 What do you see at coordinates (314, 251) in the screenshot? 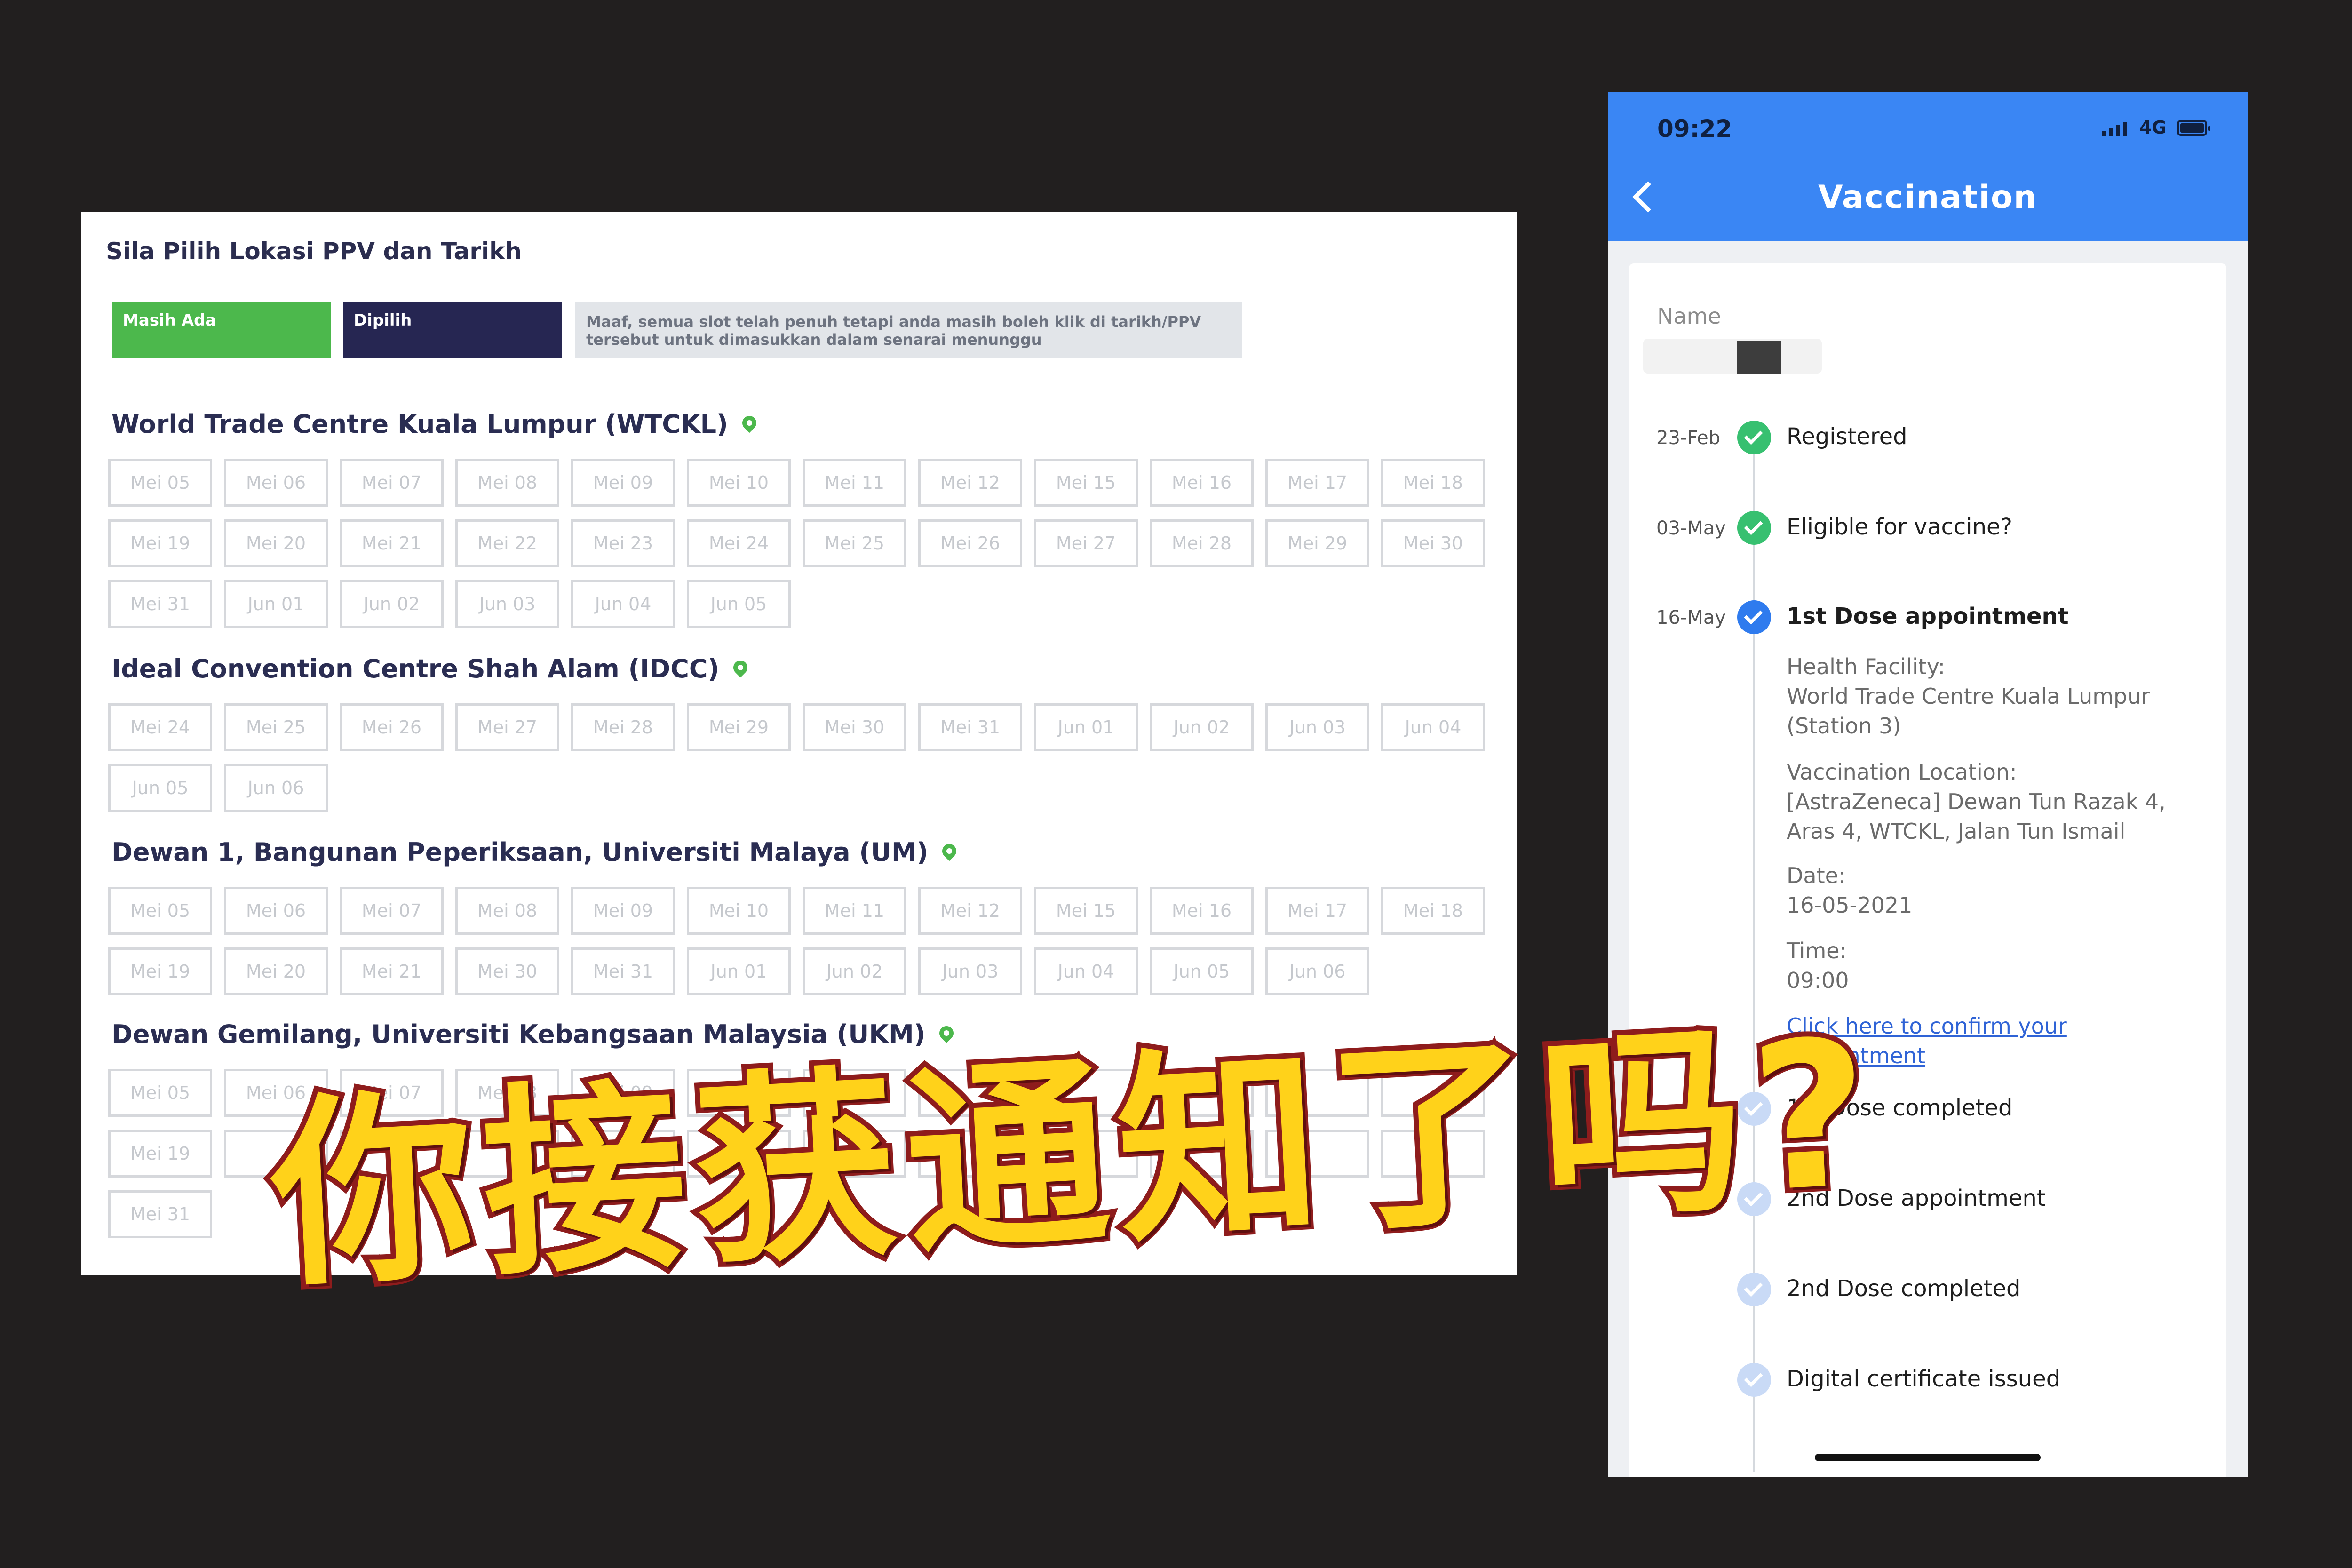
I see `booking-title: Sila Pilih Lokasi PPV dan Tarikh` at bounding box center [314, 251].